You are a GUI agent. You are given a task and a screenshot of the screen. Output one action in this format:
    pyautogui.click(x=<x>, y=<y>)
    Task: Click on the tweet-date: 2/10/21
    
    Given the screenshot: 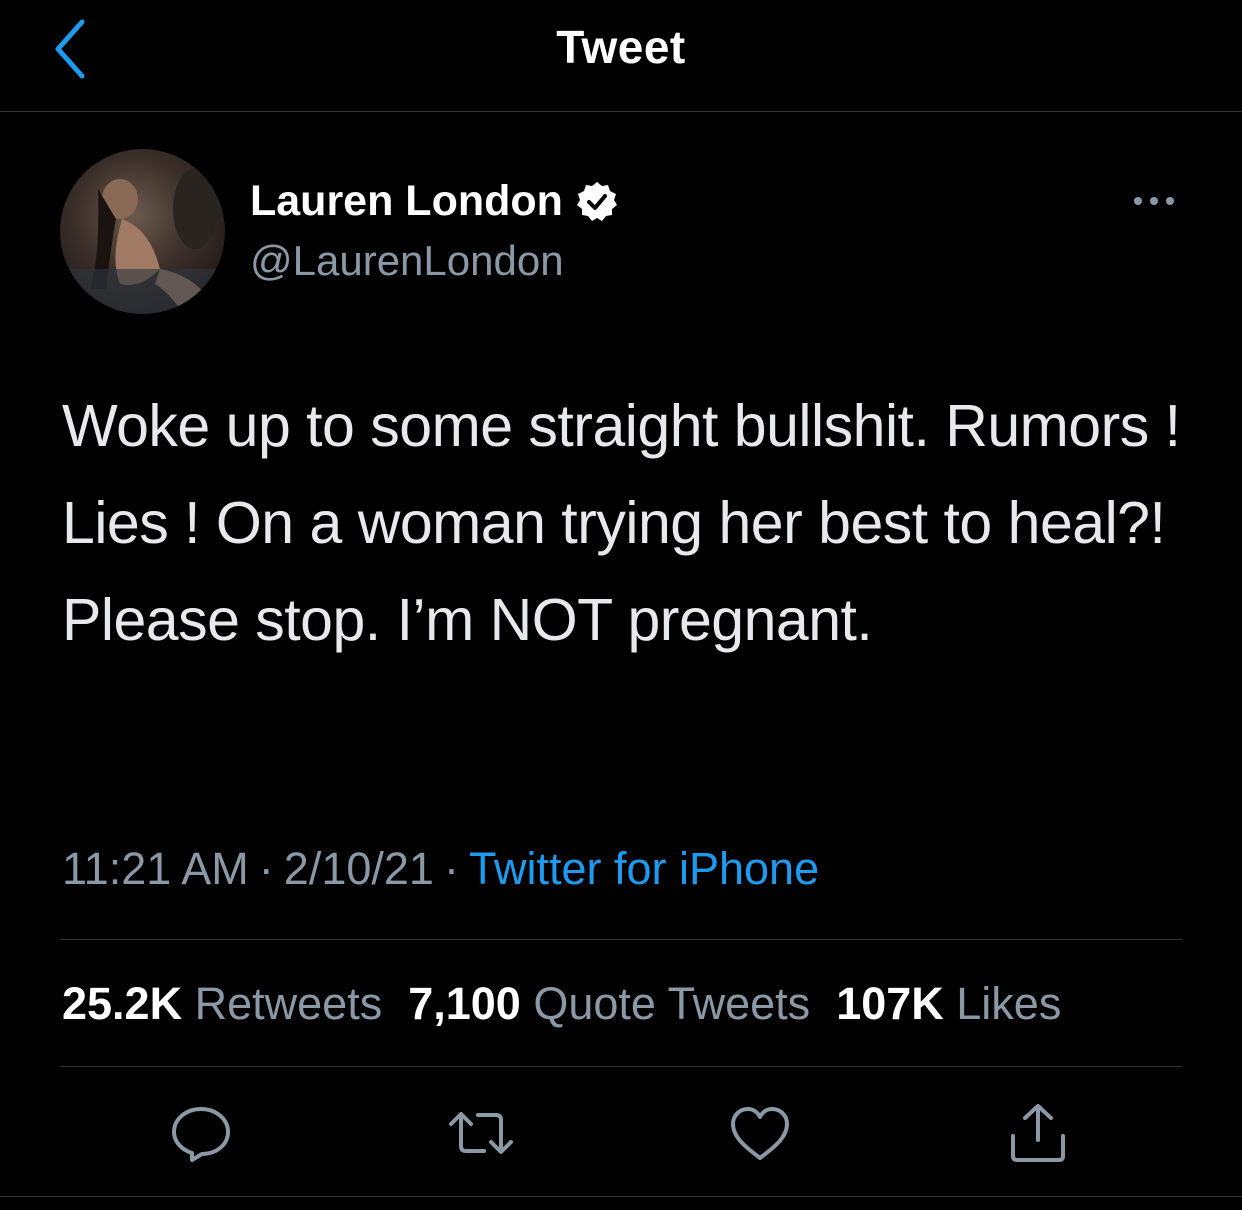 What is the action you would take?
    pyautogui.click(x=358, y=868)
    